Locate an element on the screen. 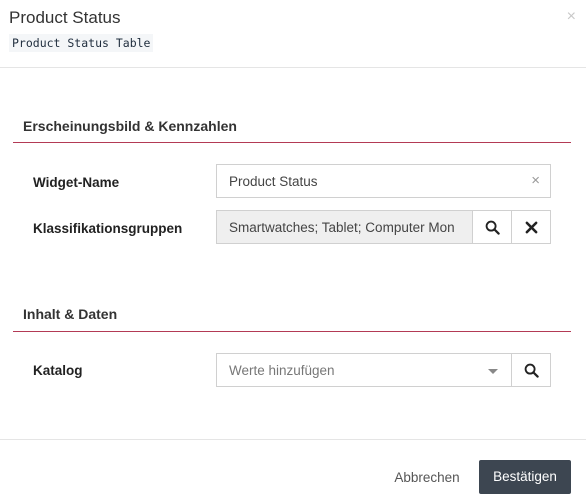  clear-icon: × is located at coordinates (535, 180).